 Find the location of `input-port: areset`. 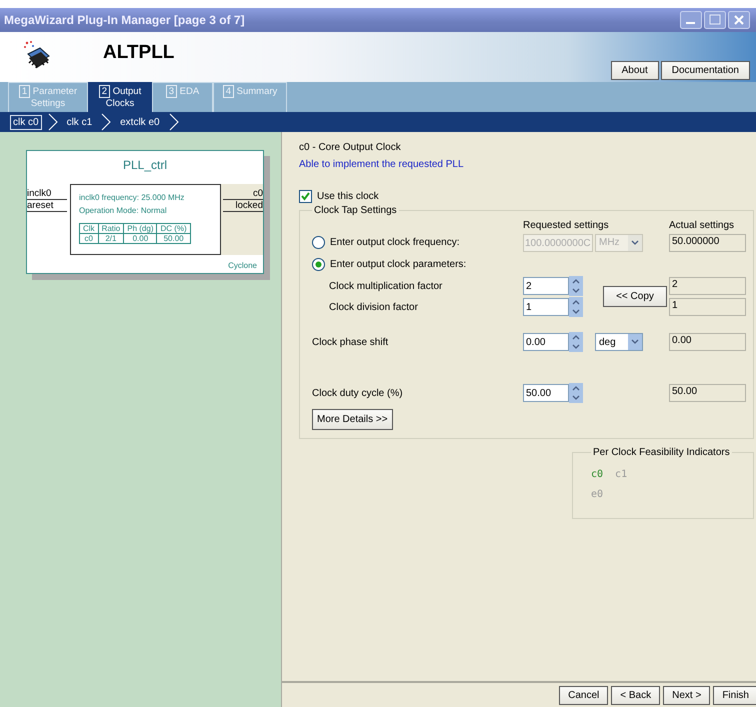

input-port: areset is located at coordinates (47, 206).